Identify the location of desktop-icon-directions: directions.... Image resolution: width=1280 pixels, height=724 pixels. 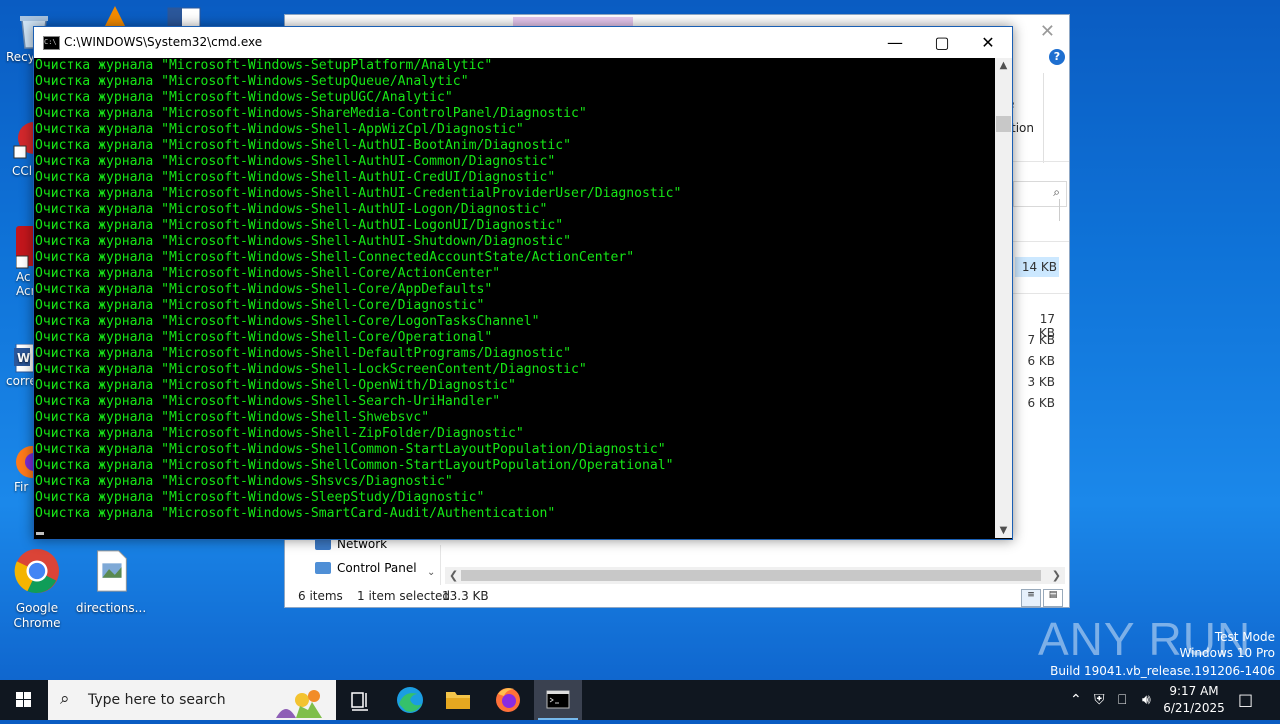
(111, 581).